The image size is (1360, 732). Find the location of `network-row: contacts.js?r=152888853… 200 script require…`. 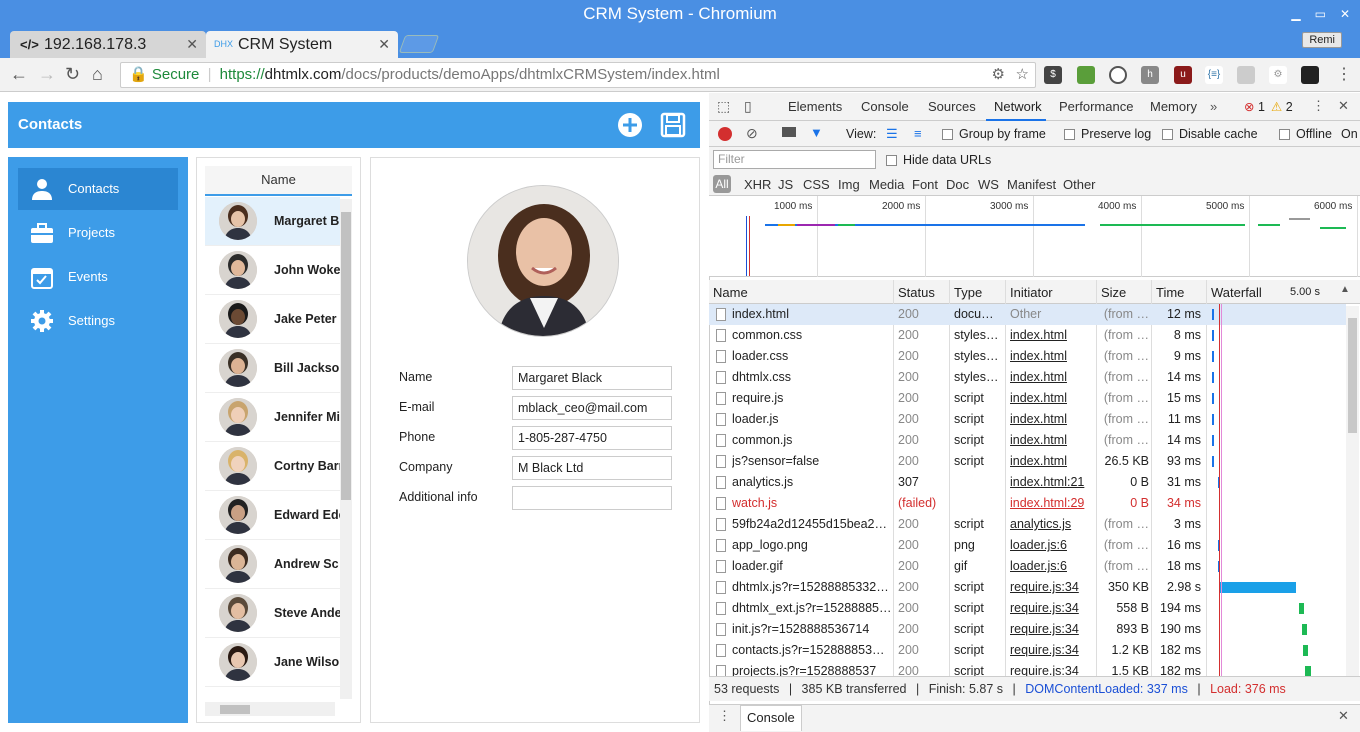

network-row: contacts.js?r=152888853… 200 script require… is located at coordinates (1027, 650).